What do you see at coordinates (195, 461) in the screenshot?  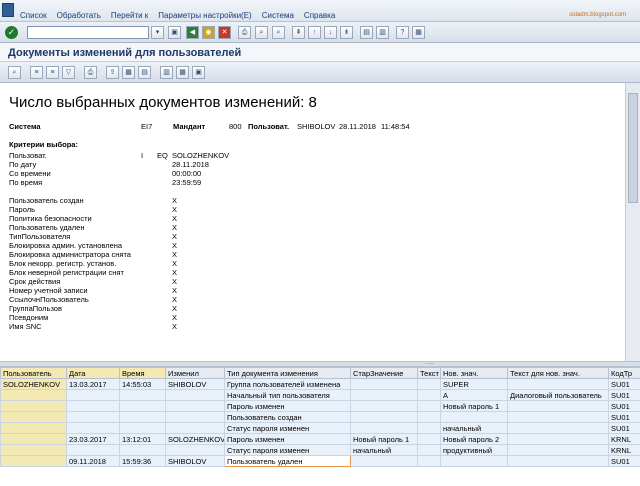 I see `table-cell: SHIBOLOV` at bounding box center [195, 461].